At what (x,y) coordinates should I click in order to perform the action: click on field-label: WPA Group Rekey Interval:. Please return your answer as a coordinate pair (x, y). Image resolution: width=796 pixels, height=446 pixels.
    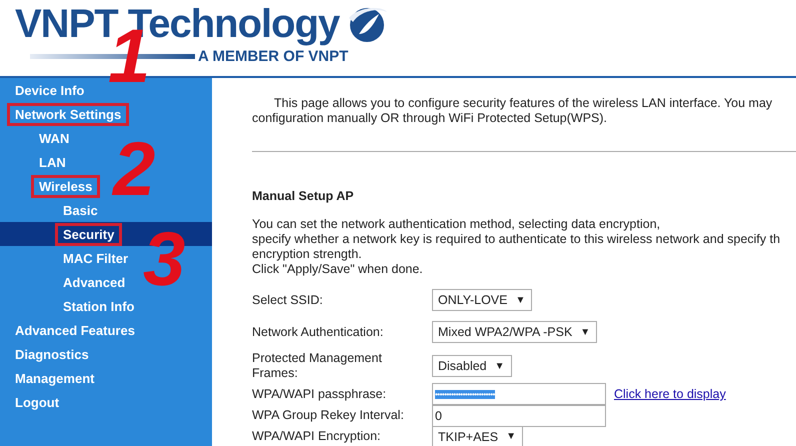
    Looking at the image, I should click on (328, 415).